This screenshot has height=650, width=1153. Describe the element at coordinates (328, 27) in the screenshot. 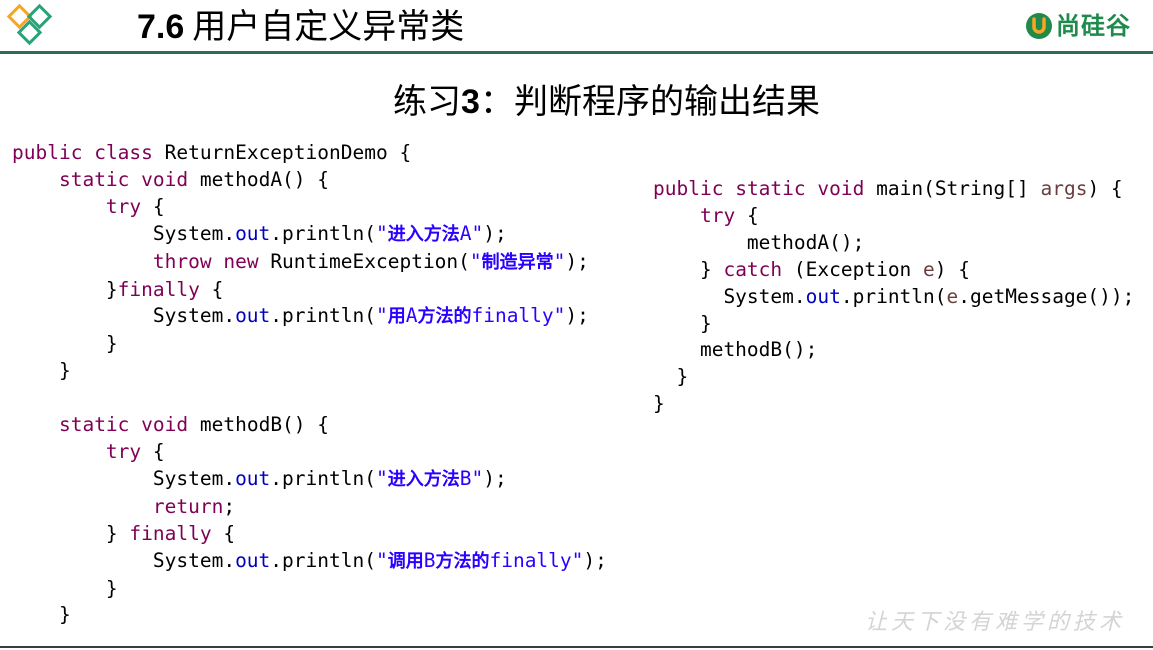

I see `section-title: 用户自定义异常类` at that location.